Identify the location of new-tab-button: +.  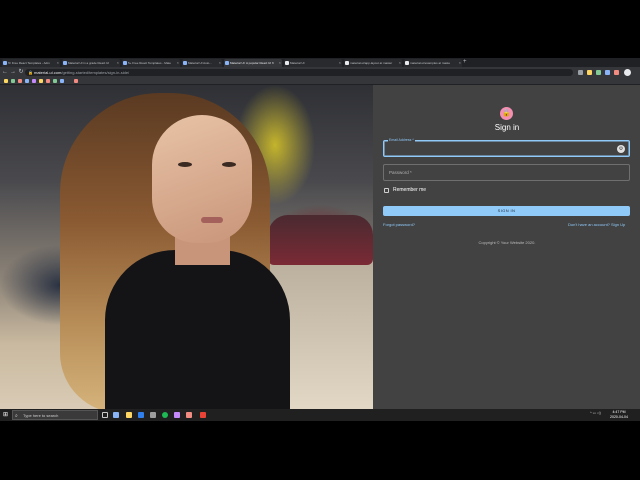
(465, 62).